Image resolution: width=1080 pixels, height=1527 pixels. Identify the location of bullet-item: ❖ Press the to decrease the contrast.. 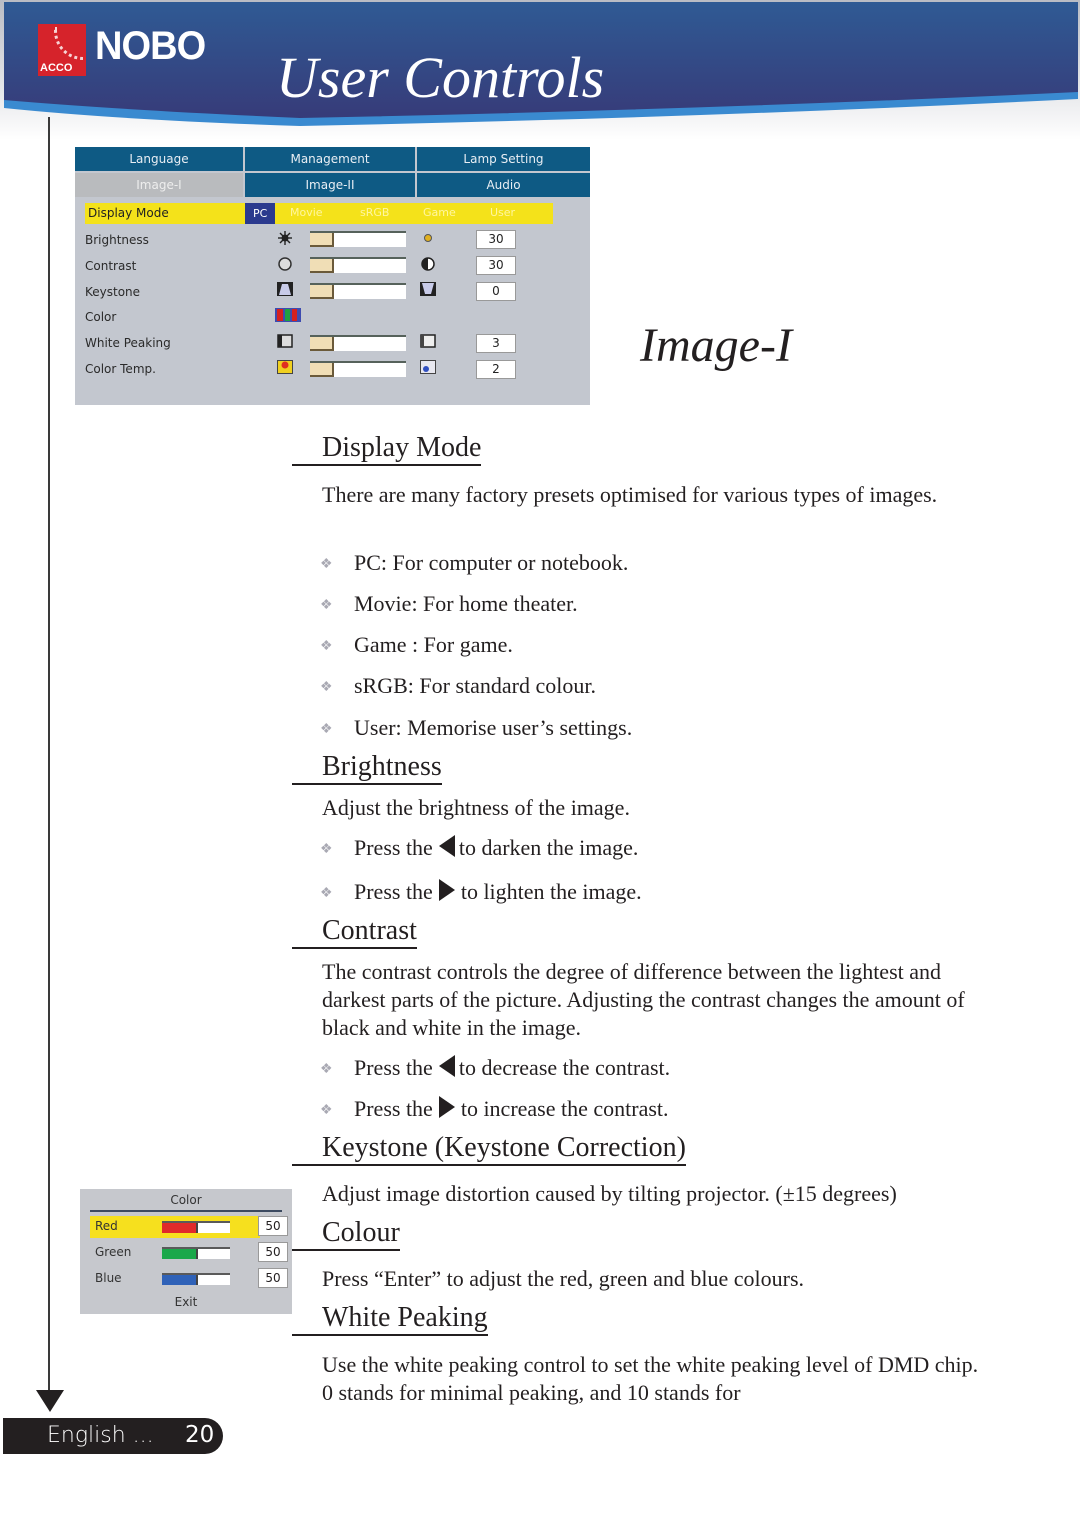
(495, 1068).